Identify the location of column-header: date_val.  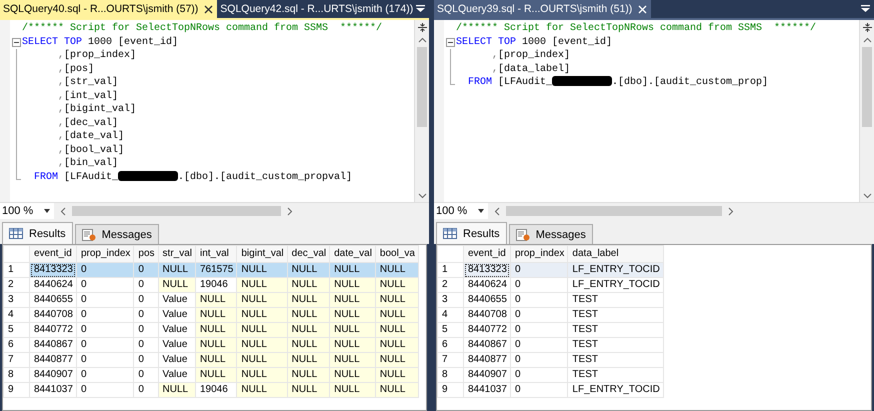
(353, 254).